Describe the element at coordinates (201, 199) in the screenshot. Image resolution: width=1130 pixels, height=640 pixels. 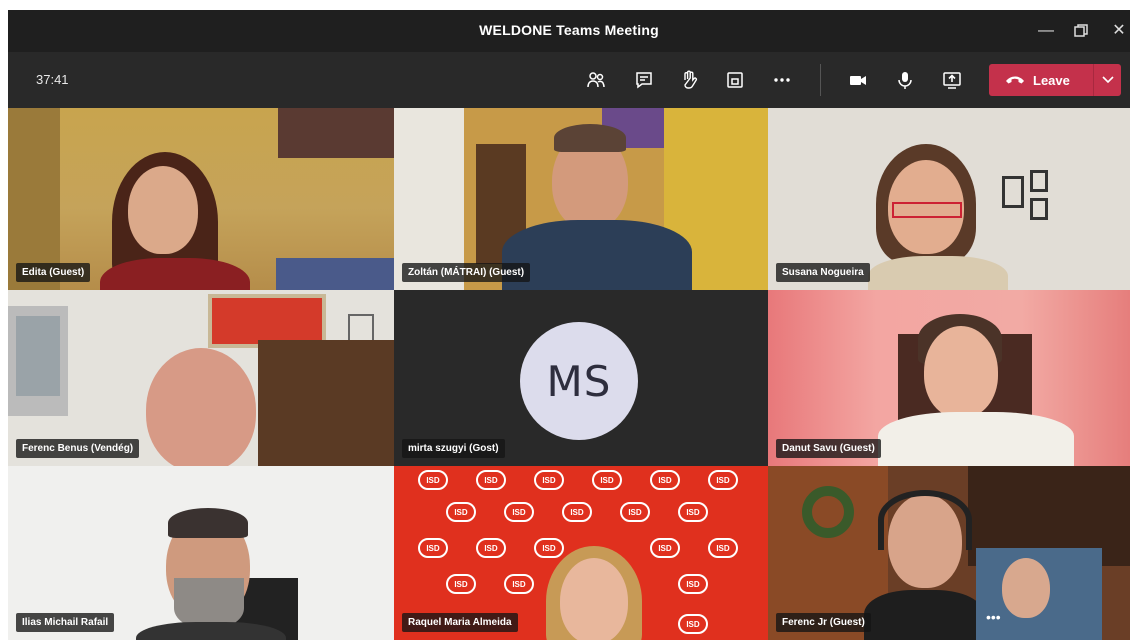
I see `video-tile: Edita (Guest)` at that location.